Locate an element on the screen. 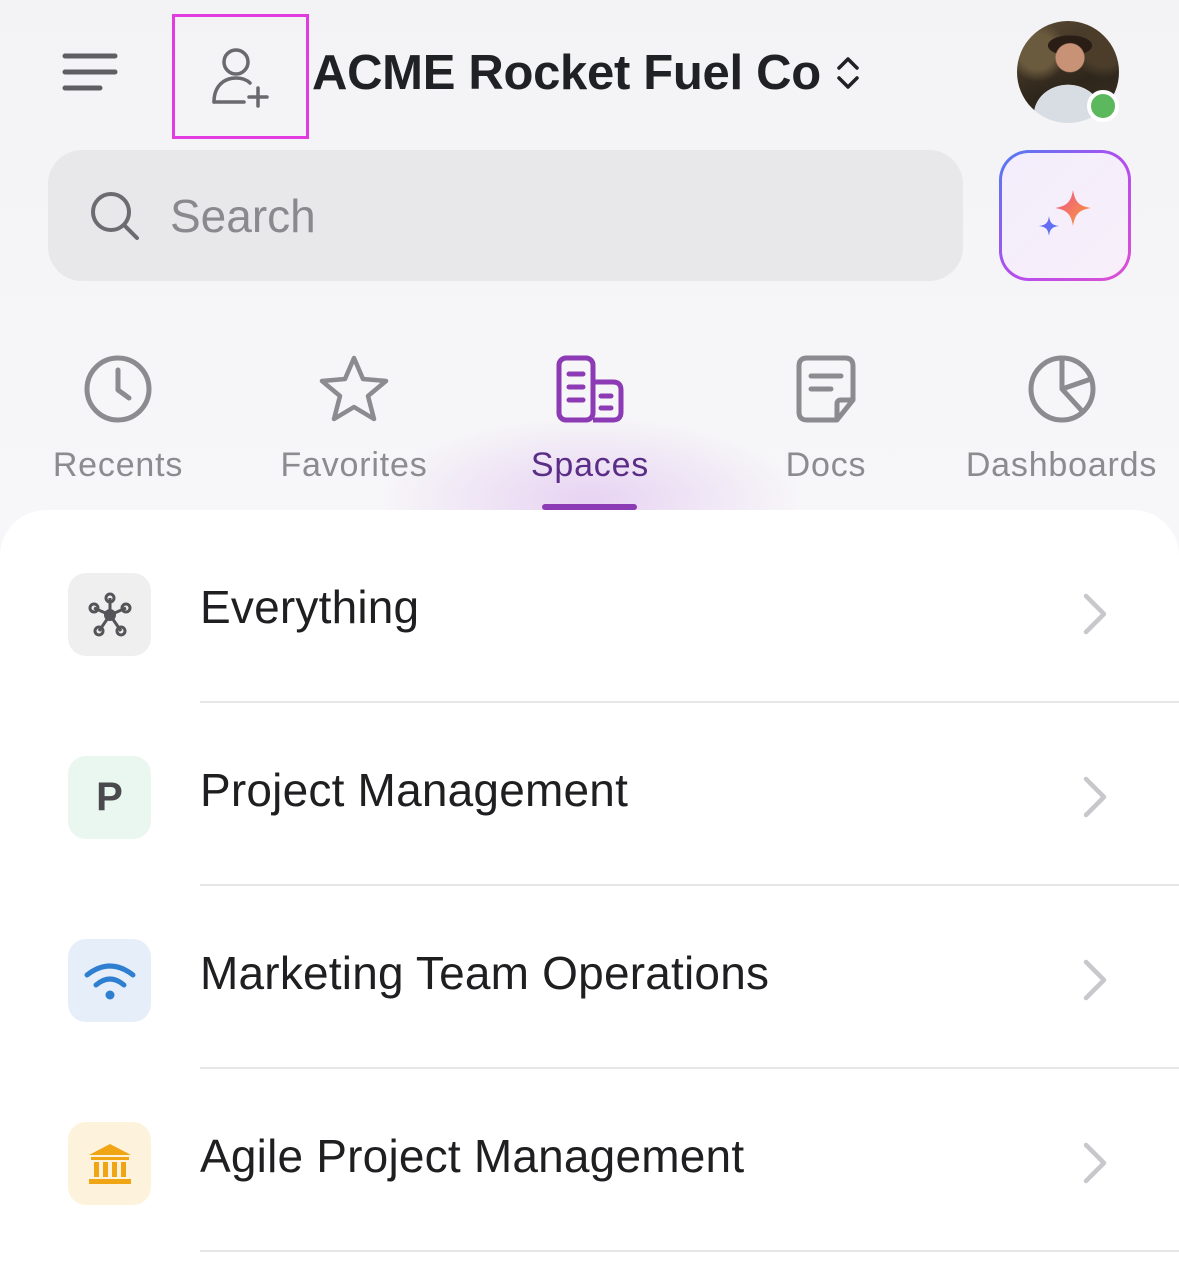 This screenshot has width=1179, height=1283. user-plus-icon is located at coordinates (240, 77).